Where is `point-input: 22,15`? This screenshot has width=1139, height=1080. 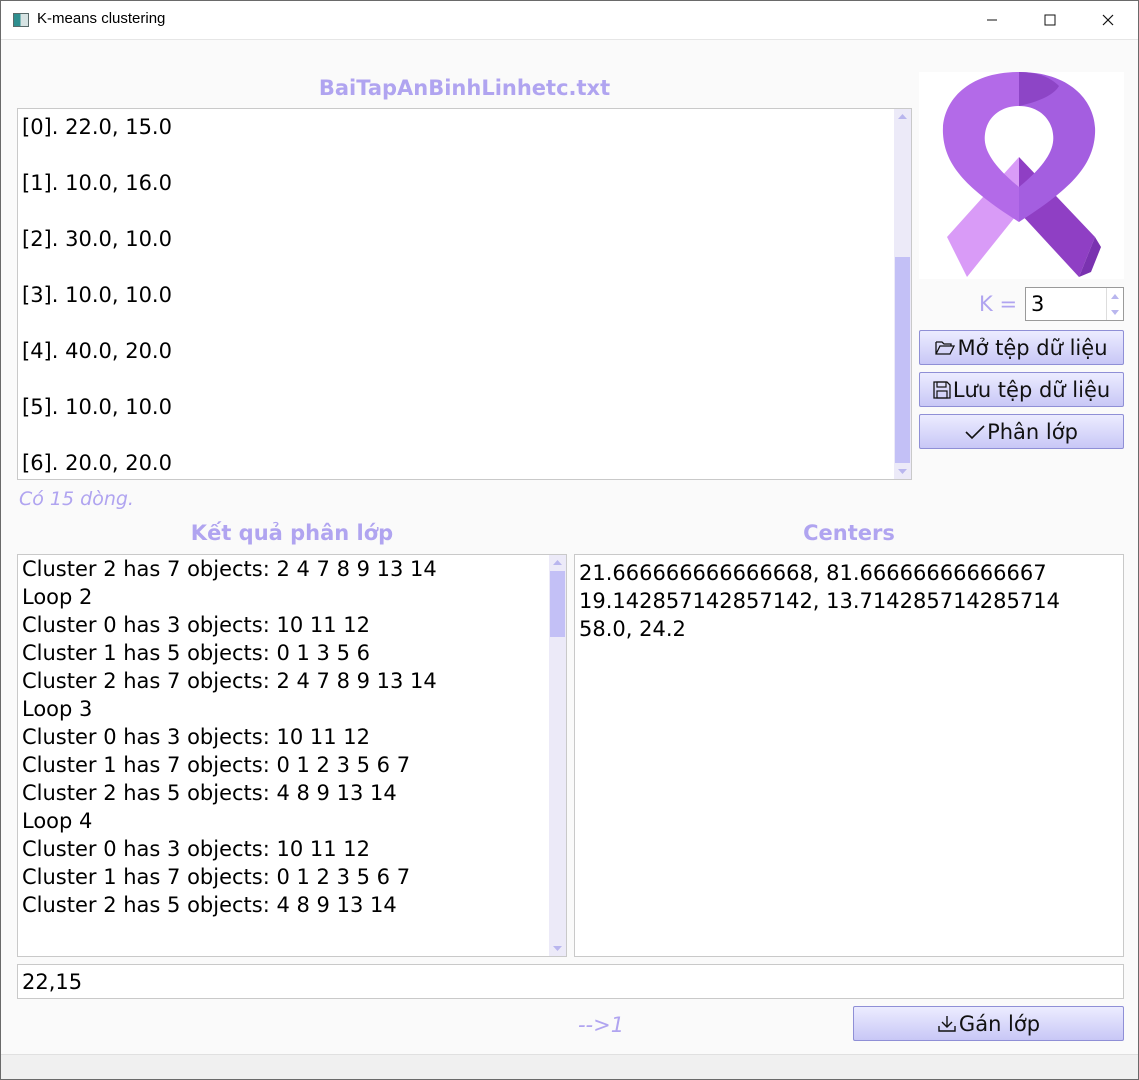
point-input: 22,15 is located at coordinates (570, 981).